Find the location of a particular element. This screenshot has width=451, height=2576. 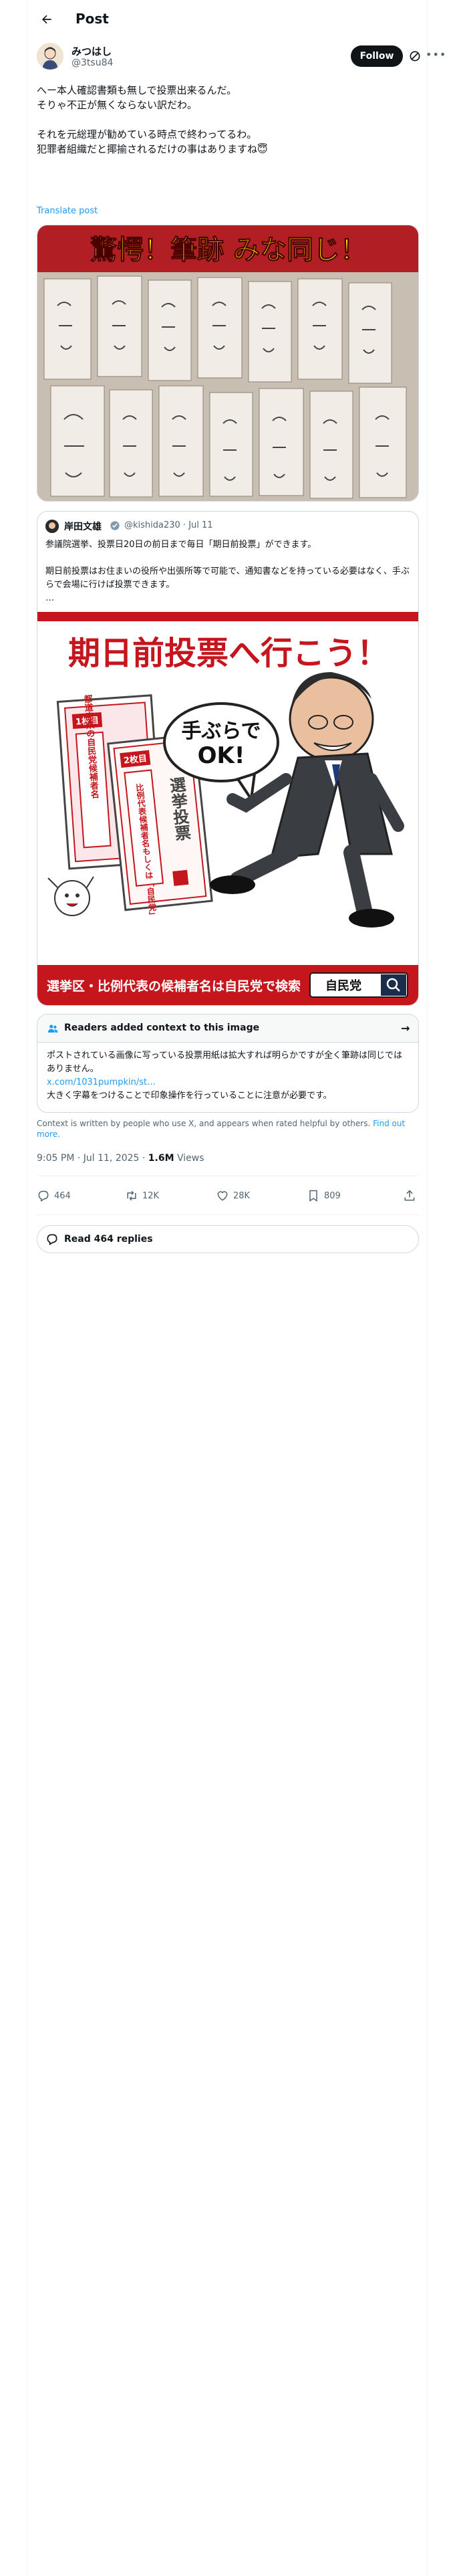

community-note-title: Readers added context to this image is located at coordinates (162, 1028).